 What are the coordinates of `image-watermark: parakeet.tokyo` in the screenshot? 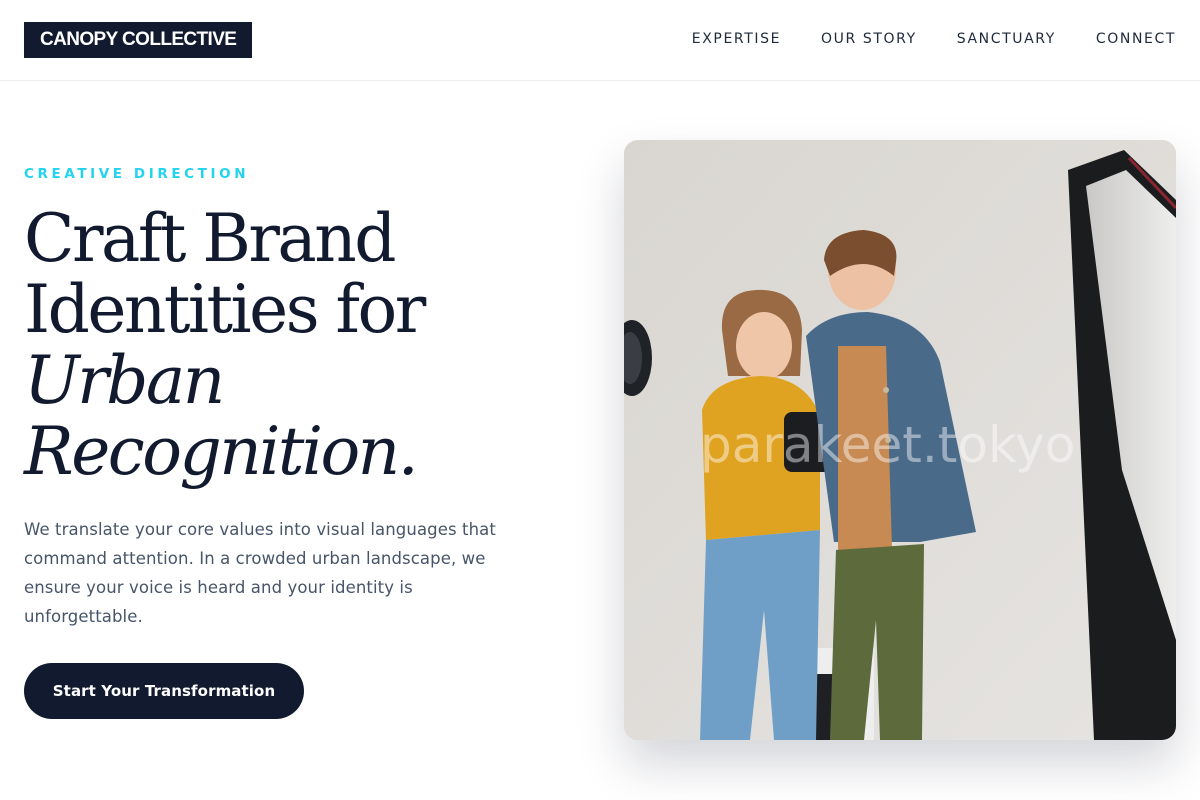 It's located at (888, 445).